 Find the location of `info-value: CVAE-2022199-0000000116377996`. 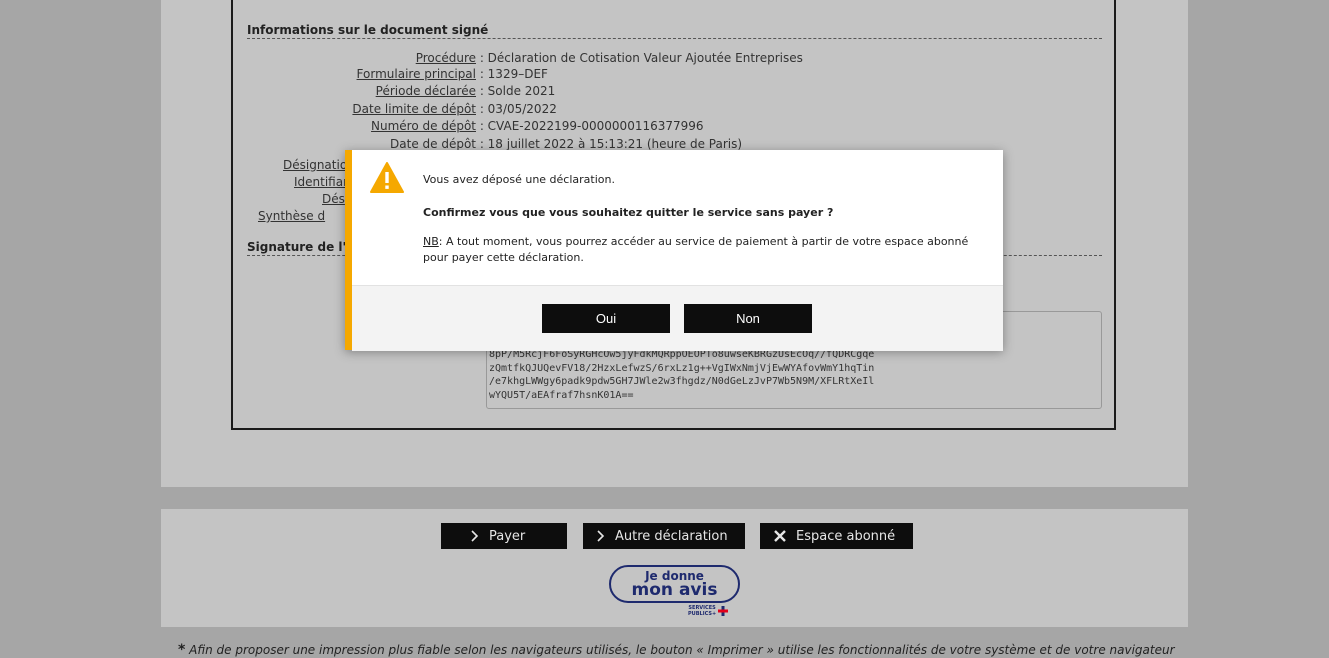

info-value: CVAE-2022199-0000000116377996 is located at coordinates (595, 126).